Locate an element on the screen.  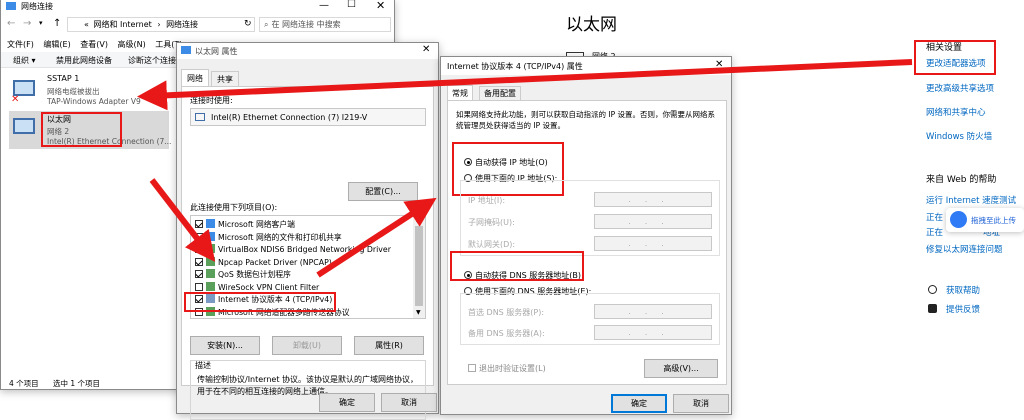
recent-icon: ▾ is located at coordinates (41, 23).